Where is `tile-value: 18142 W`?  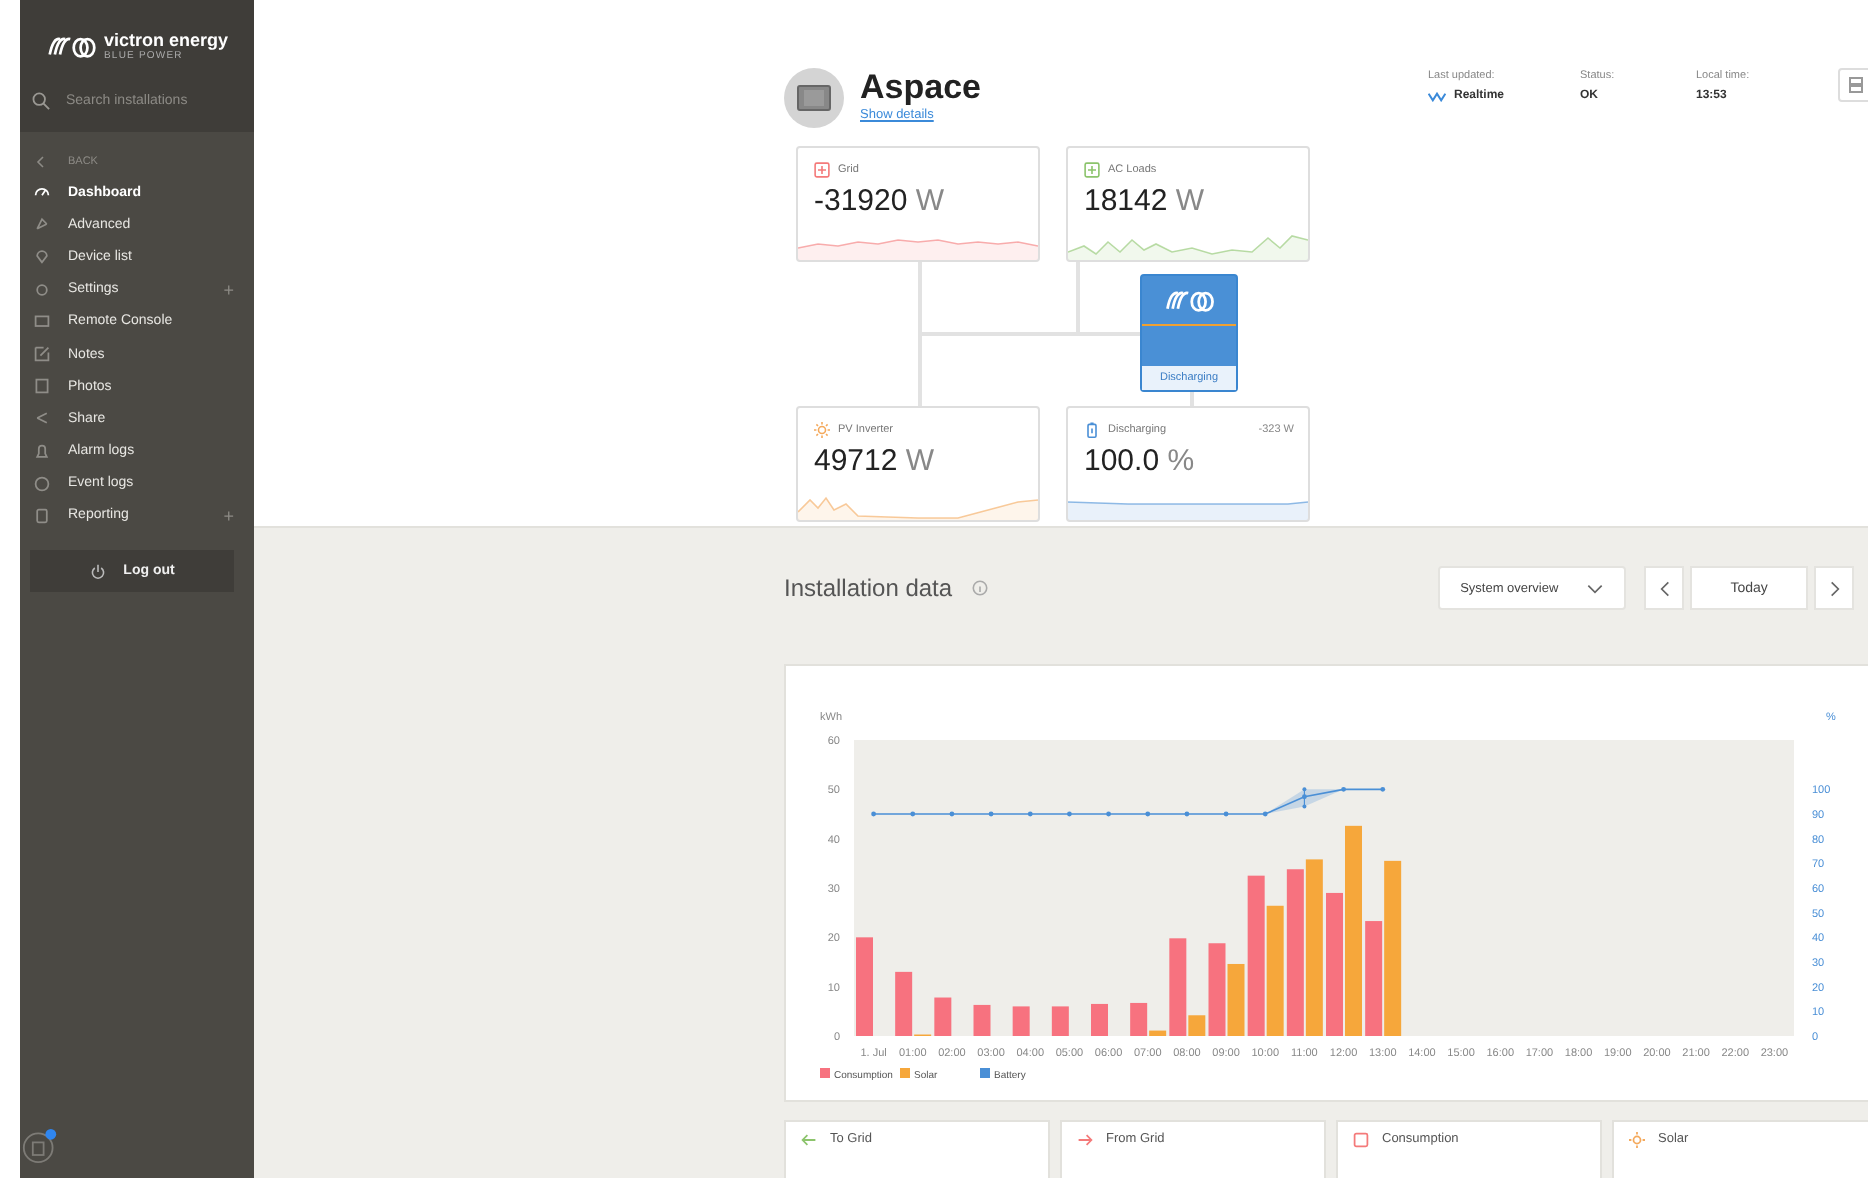 tile-value: 18142 W is located at coordinates (1144, 200).